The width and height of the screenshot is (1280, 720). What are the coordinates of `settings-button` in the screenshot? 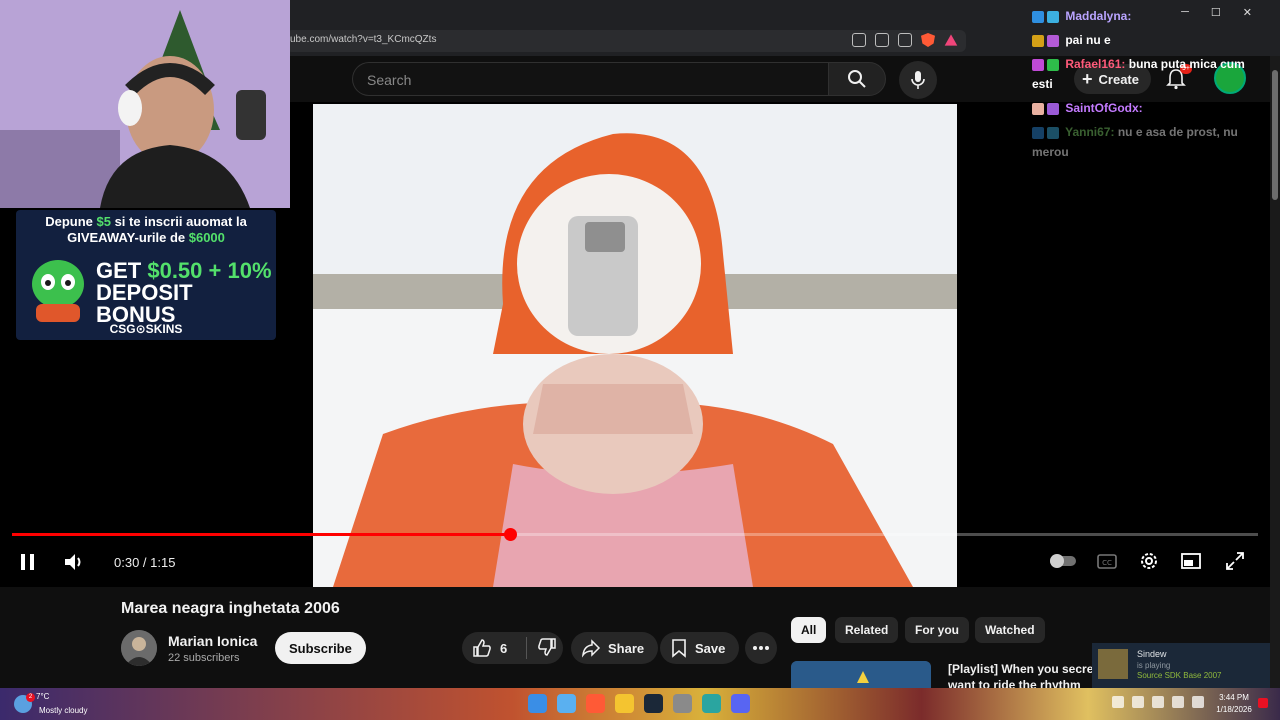 It's located at (1149, 561).